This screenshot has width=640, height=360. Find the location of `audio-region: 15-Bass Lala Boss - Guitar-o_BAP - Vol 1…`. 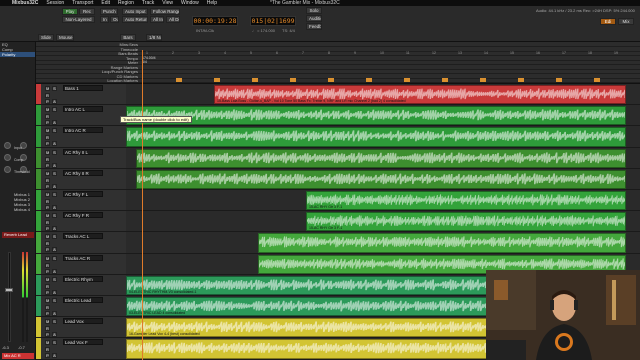

audio-region: 15-Bass Lala Boss - Guitar-o_BAP - Vol 1… is located at coordinates (420, 95).